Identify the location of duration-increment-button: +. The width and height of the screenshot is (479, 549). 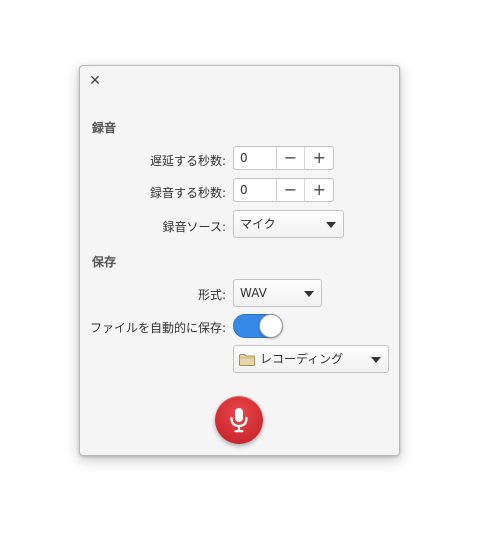
(318, 190).